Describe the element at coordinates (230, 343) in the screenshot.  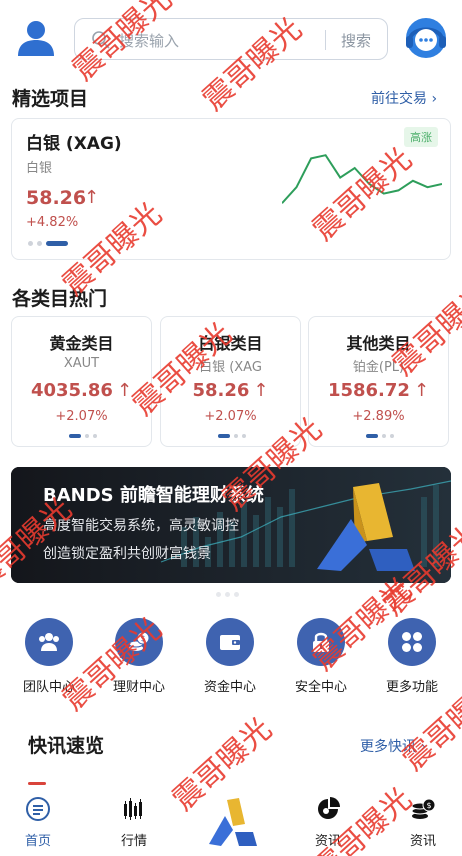
I see `category-title: 白银类目` at that location.